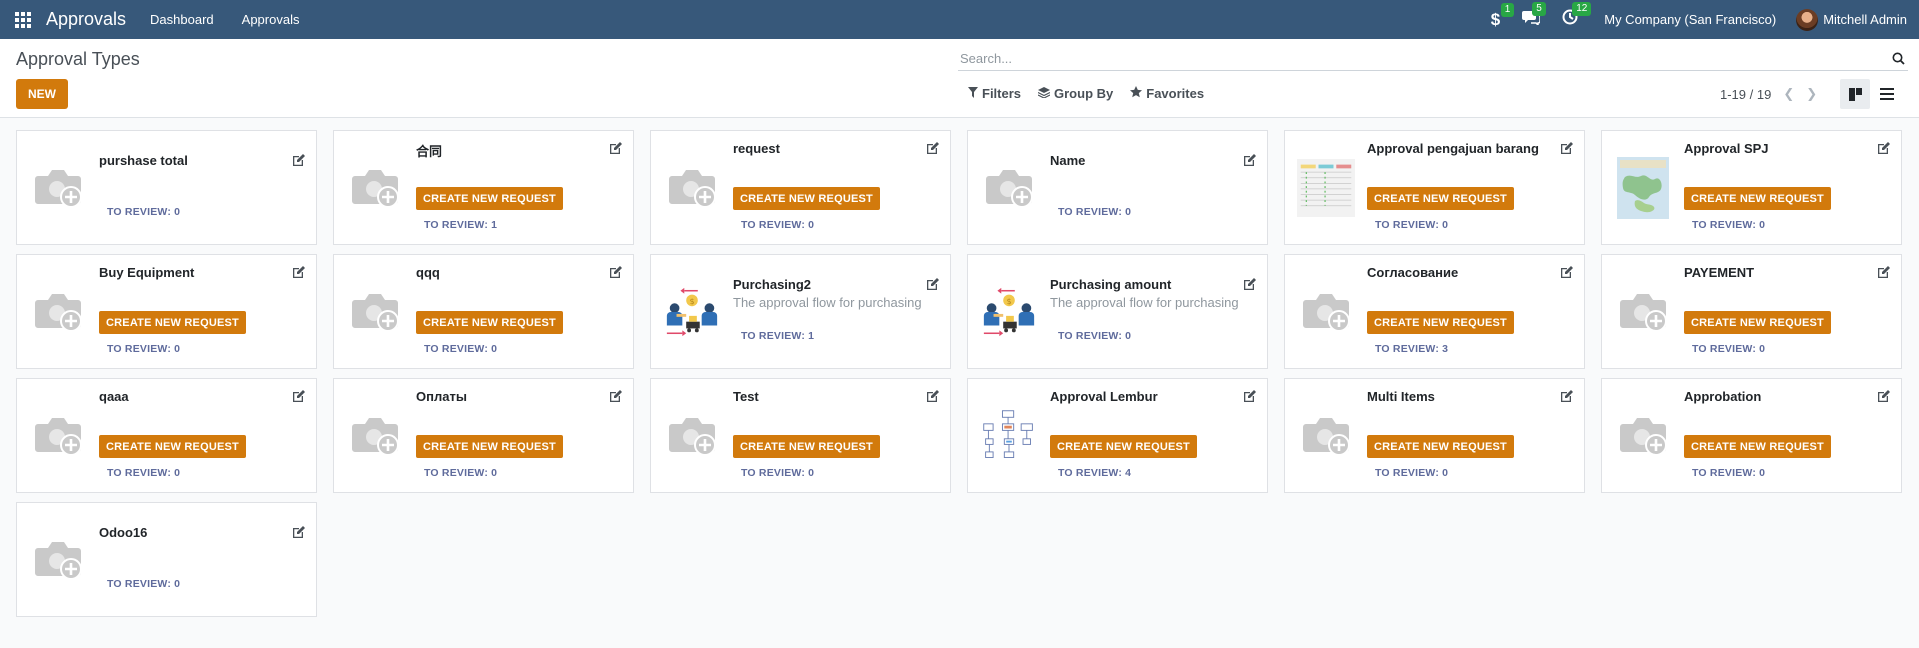 The width and height of the screenshot is (1919, 648). What do you see at coordinates (756, 148) in the screenshot?
I see `card-title: request` at bounding box center [756, 148].